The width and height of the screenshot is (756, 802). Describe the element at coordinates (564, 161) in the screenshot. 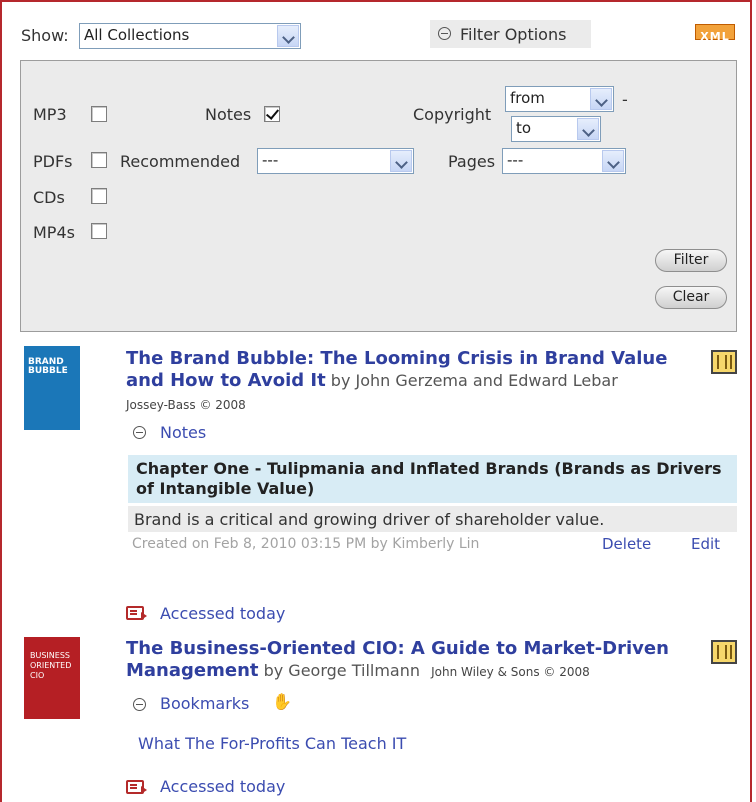

I see `pages-select: ---` at that location.